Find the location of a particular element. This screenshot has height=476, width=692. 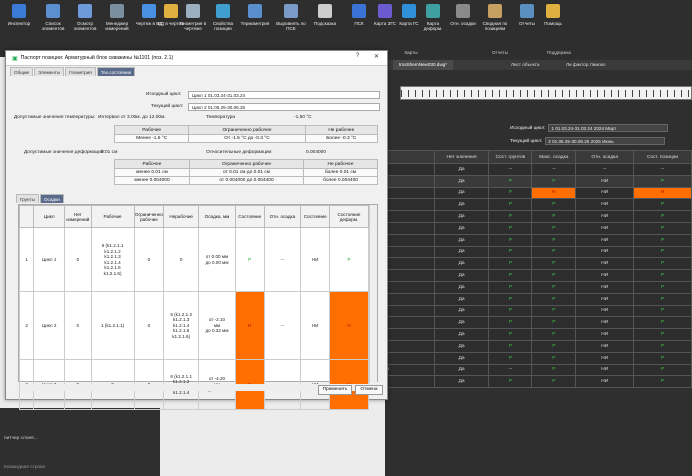

ribbon-button-14: Карта деформ. is located at coordinates (433, 26).